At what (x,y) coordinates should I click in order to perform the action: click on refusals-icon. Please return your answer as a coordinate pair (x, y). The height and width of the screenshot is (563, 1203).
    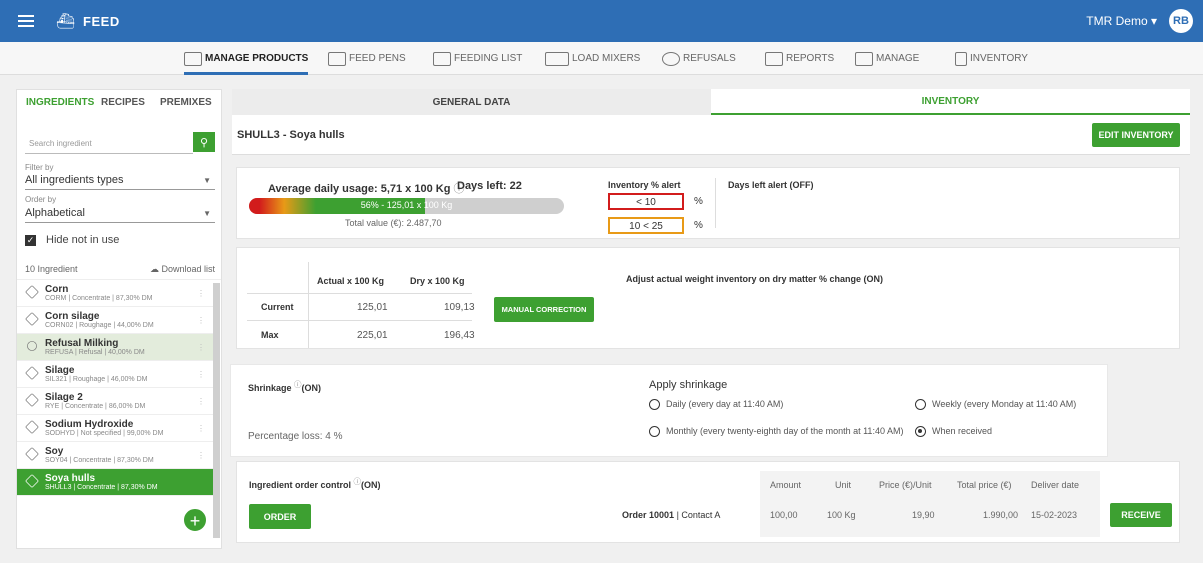
    Looking at the image, I should click on (671, 58).